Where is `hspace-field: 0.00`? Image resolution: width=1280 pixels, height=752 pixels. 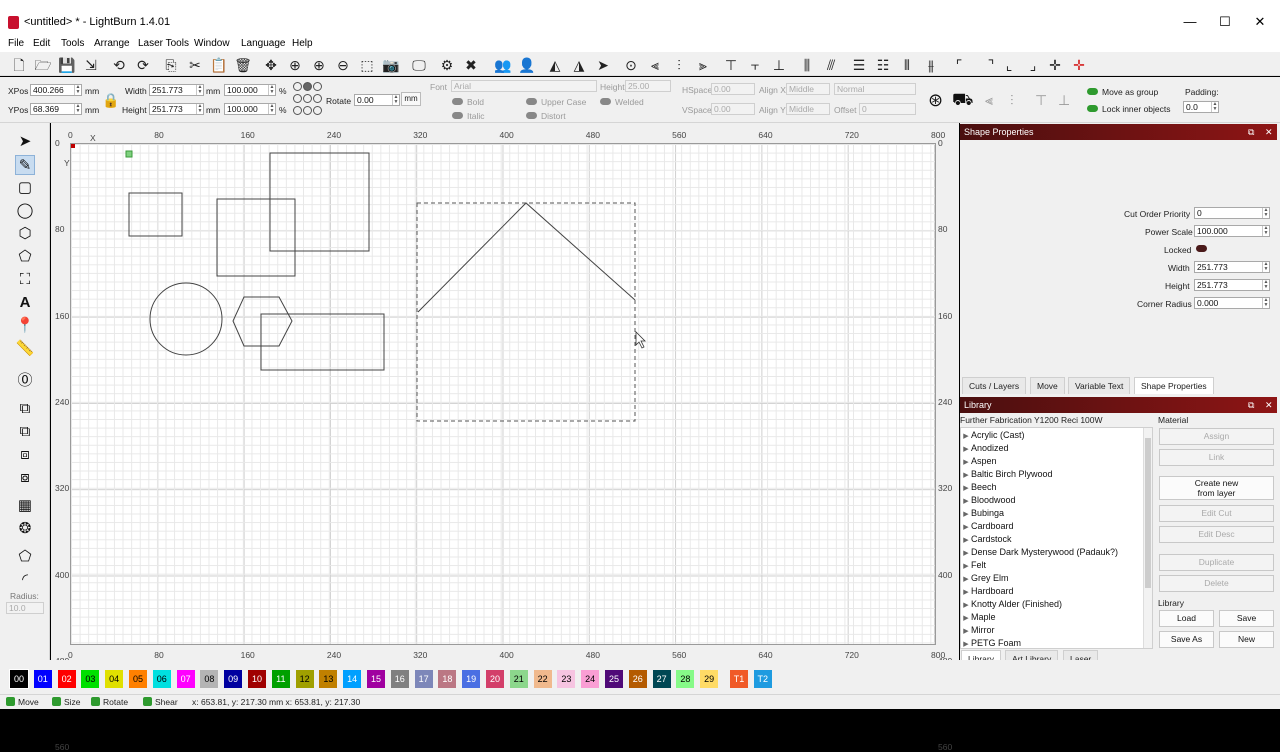
hspace-field: 0.00 is located at coordinates (733, 89).